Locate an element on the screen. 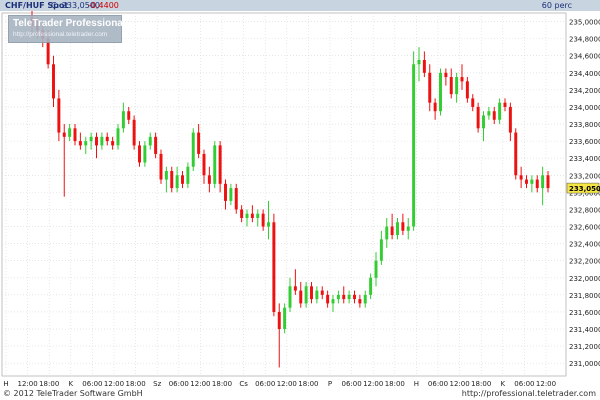  y-tick-label: 232,0000 is located at coordinates (584, 279).